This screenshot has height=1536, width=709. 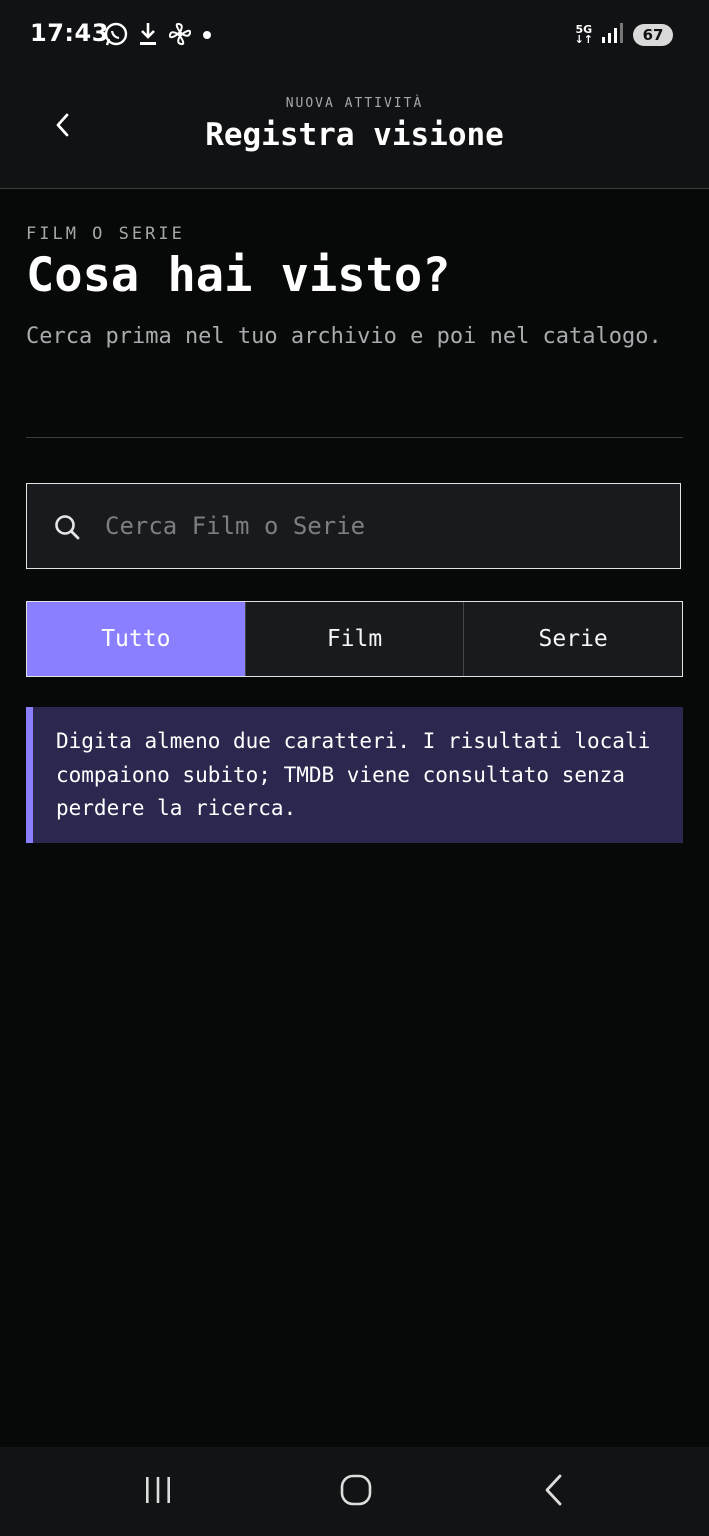 I want to click on search-box, so click(x=353, y=526).